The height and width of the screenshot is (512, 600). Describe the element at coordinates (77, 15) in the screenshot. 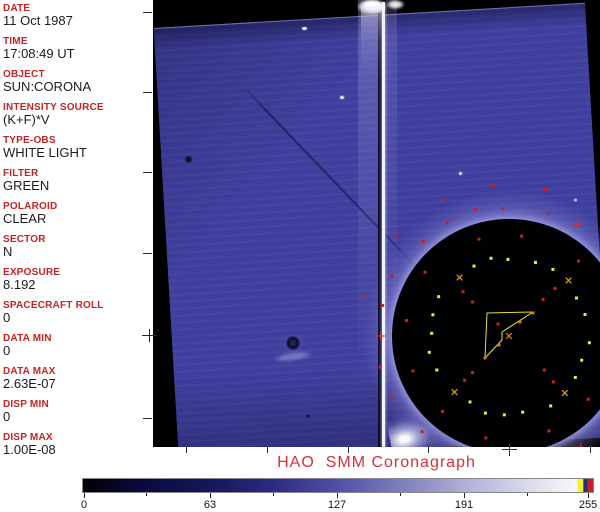

I see `metadata-field: DATE 11 Oct 1987` at that location.